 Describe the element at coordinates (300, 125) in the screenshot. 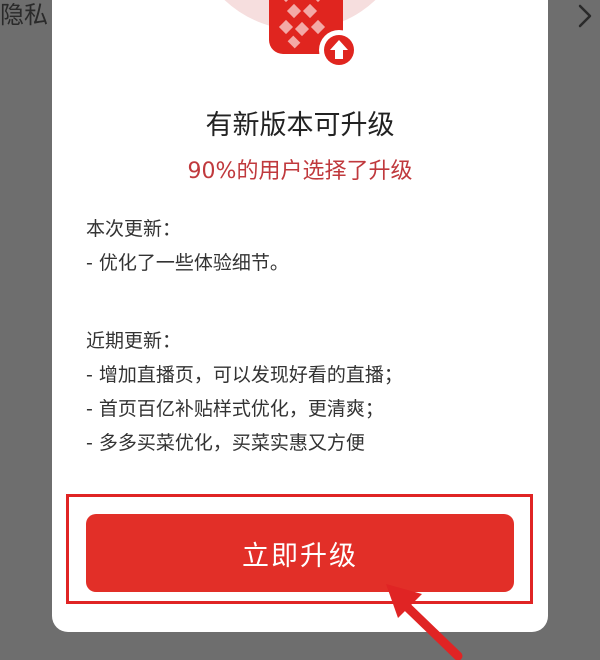

I see `dialog-title: 有新版本可升级` at that location.